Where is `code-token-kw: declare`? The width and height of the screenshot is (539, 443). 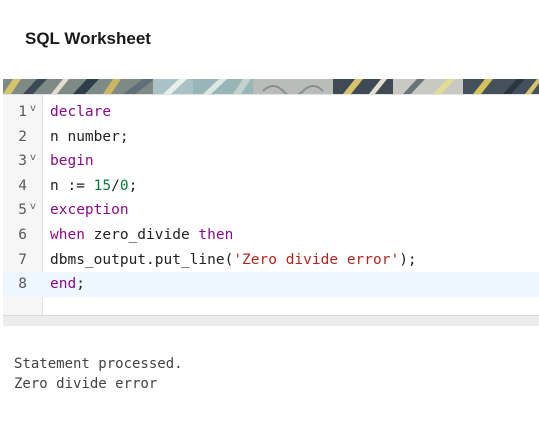
code-token-kw: declare is located at coordinates (81, 112).